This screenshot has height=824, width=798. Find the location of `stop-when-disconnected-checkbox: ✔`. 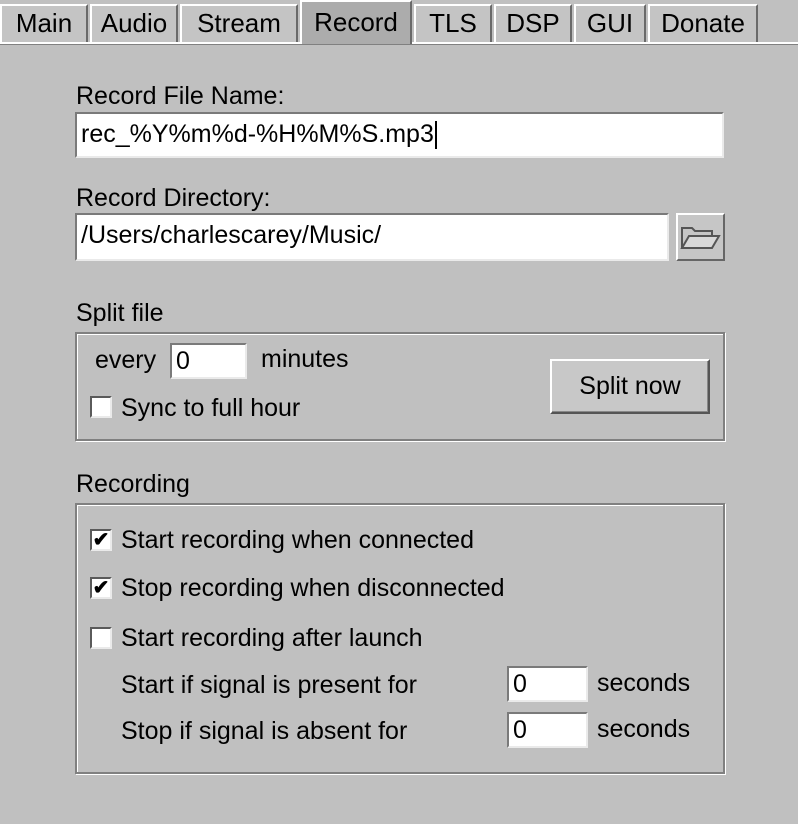

stop-when-disconnected-checkbox: ✔ is located at coordinates (101, 588).